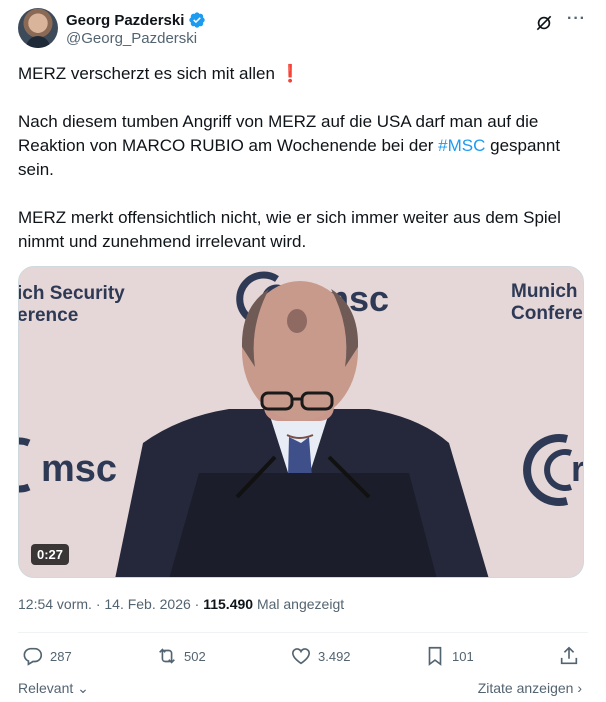 The image size is (606, 702). What do you see at coordinates (577, 468) in the screenshot?
I see `msc-logo-right-text: r` at bounding box center [577, 468].